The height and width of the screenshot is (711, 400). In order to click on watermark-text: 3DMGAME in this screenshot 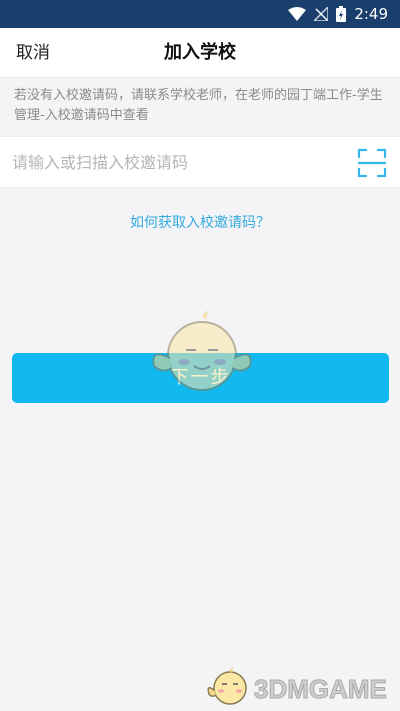, I will do `click(321, 689)`.